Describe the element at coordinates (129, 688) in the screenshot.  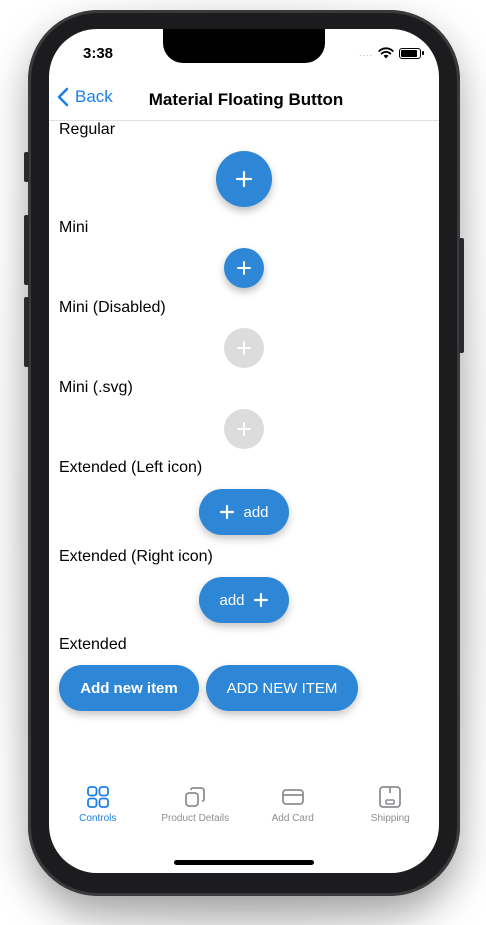
I see `fab-add-new-item: Add new item` at that location.